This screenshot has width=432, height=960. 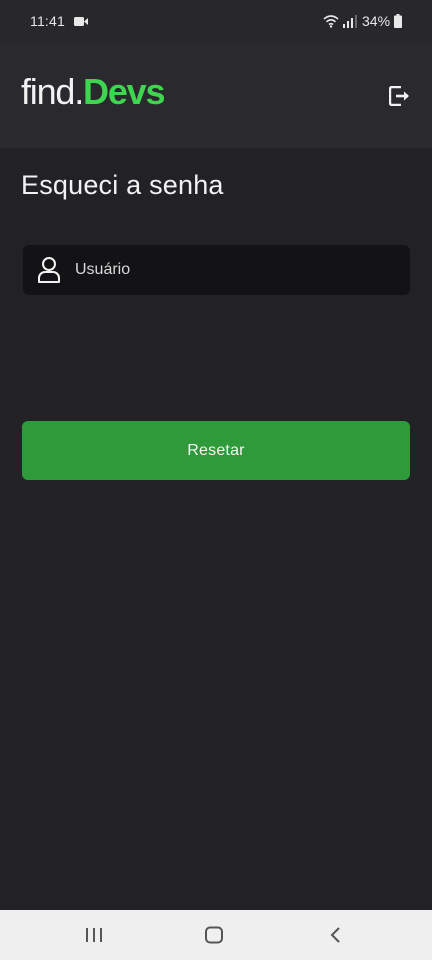 I want to click on recents-icon, so click(x=94, y=935).